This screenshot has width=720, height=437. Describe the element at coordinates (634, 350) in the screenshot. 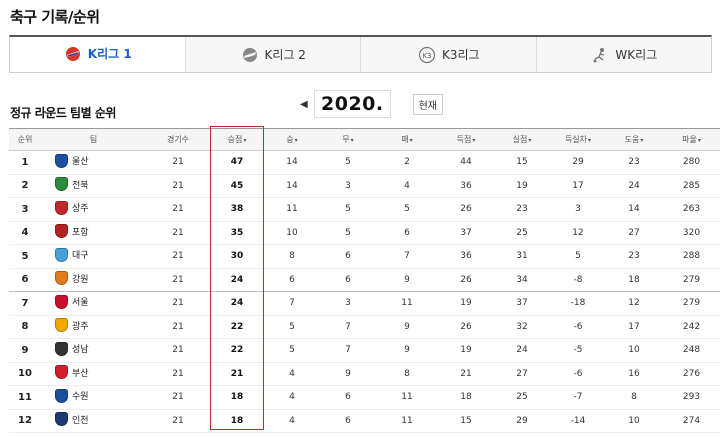

I see `cell-ast: 10` at that location.